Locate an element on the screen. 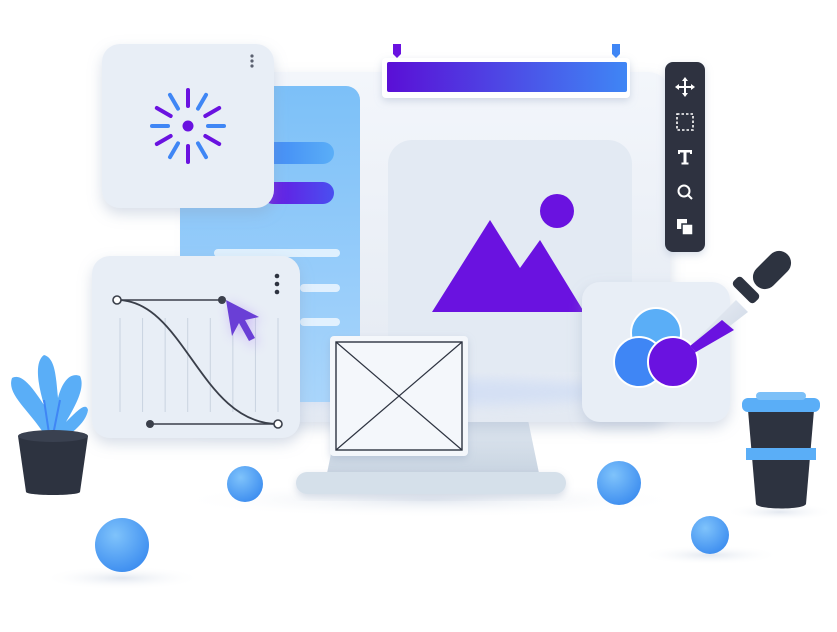 The image size is (837, 632). coffee-cup-icon is located at coordinates (781, 450).